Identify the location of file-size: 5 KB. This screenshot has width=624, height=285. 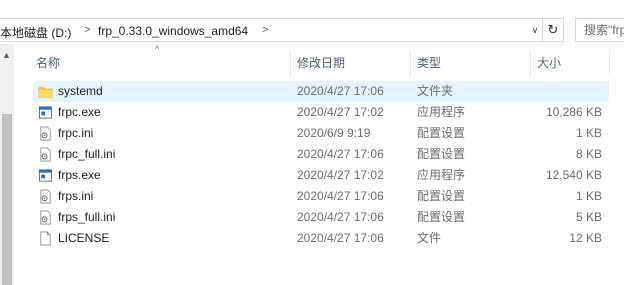
(588, 217).